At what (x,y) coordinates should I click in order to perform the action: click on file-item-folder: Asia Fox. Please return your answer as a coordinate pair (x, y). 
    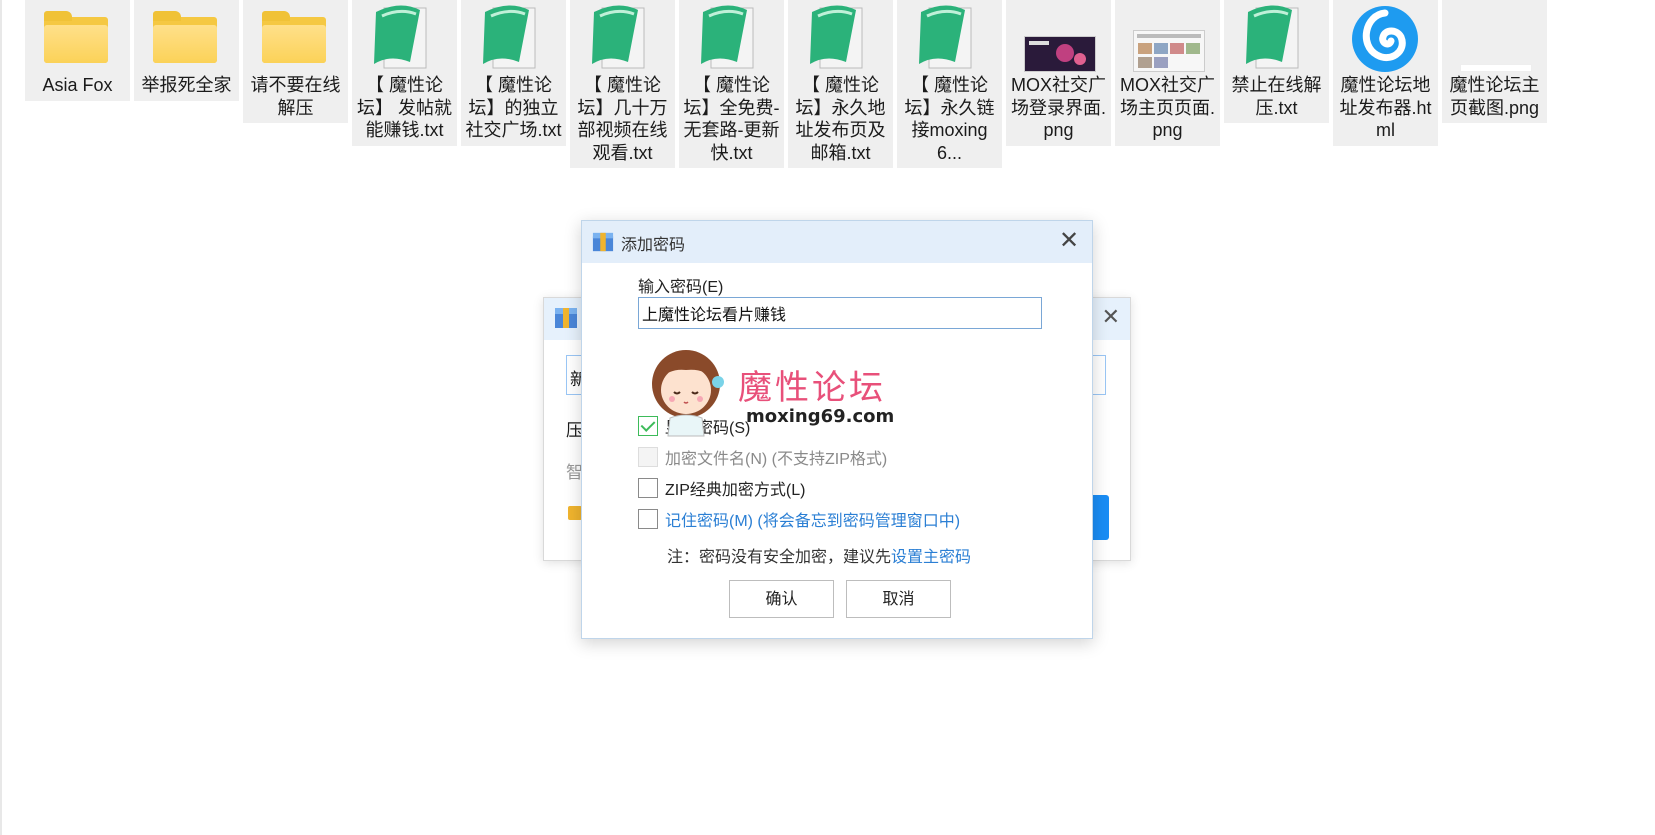
    Looking at the image, I should click on (77, 50).